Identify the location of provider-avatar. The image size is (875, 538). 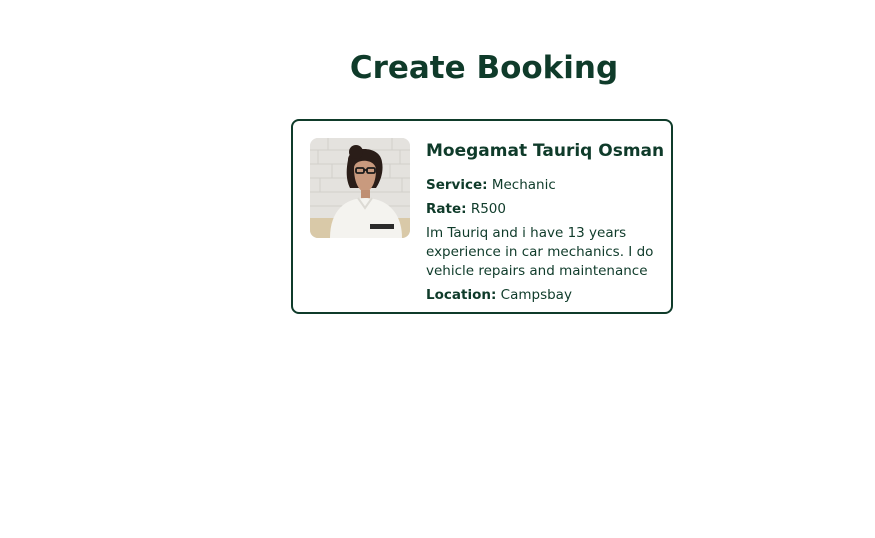
(360, 188).